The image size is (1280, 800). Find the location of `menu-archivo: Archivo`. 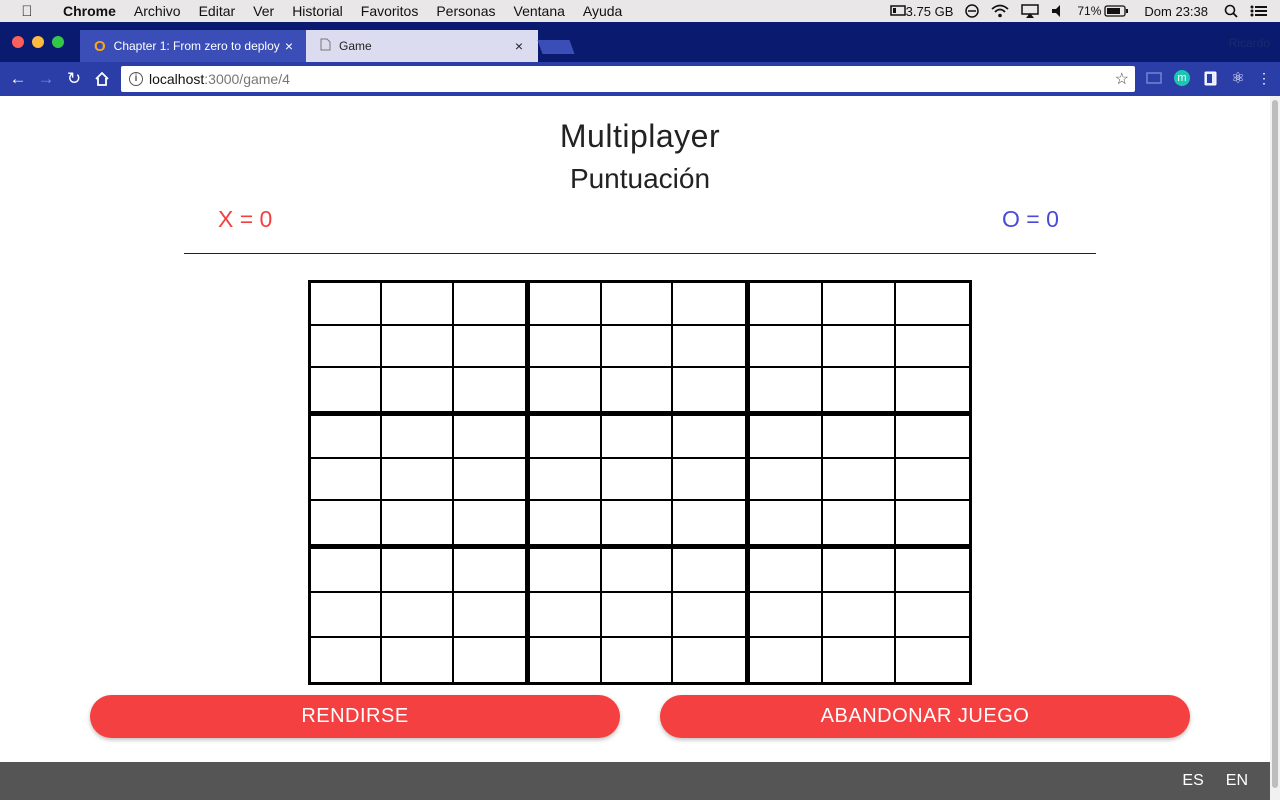

menu-archivo: Archivo is located at coordinates (157, 11).